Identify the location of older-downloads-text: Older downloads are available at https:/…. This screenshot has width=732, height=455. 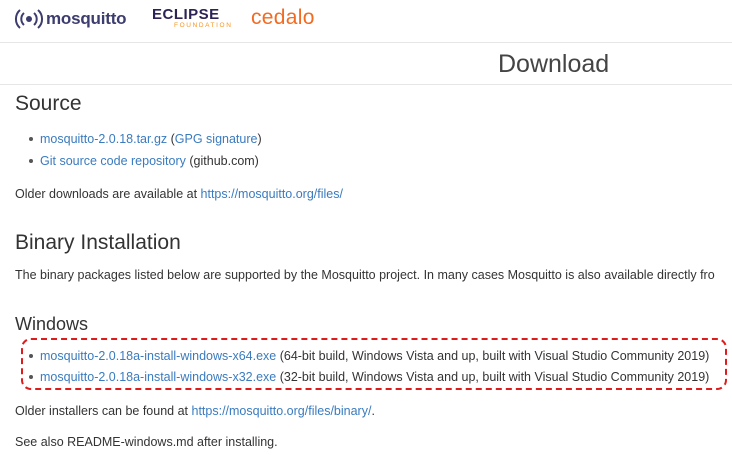
(179, 194).